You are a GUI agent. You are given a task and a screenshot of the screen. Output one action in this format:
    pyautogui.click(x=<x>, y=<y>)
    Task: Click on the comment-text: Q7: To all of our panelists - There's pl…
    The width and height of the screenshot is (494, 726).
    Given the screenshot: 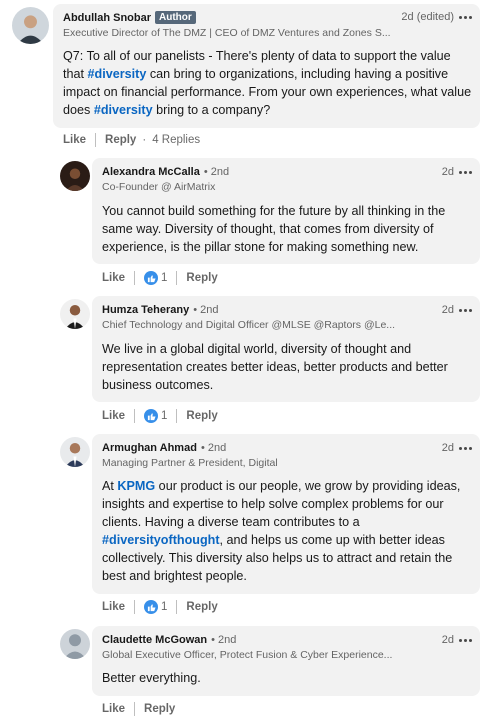 What is the action you would take?
    pyautogui.click(x=268, y=83)
    